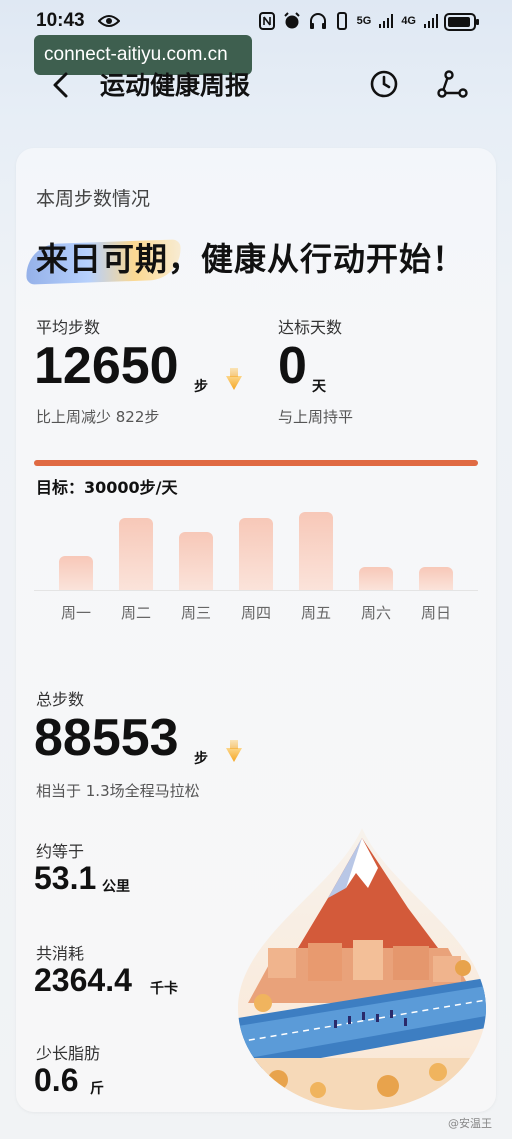  Describe the element at coordinates (118, 791) in the screenshot. I see `total-steps-compare: 相当于 1.3场全程马拉松` at that location.